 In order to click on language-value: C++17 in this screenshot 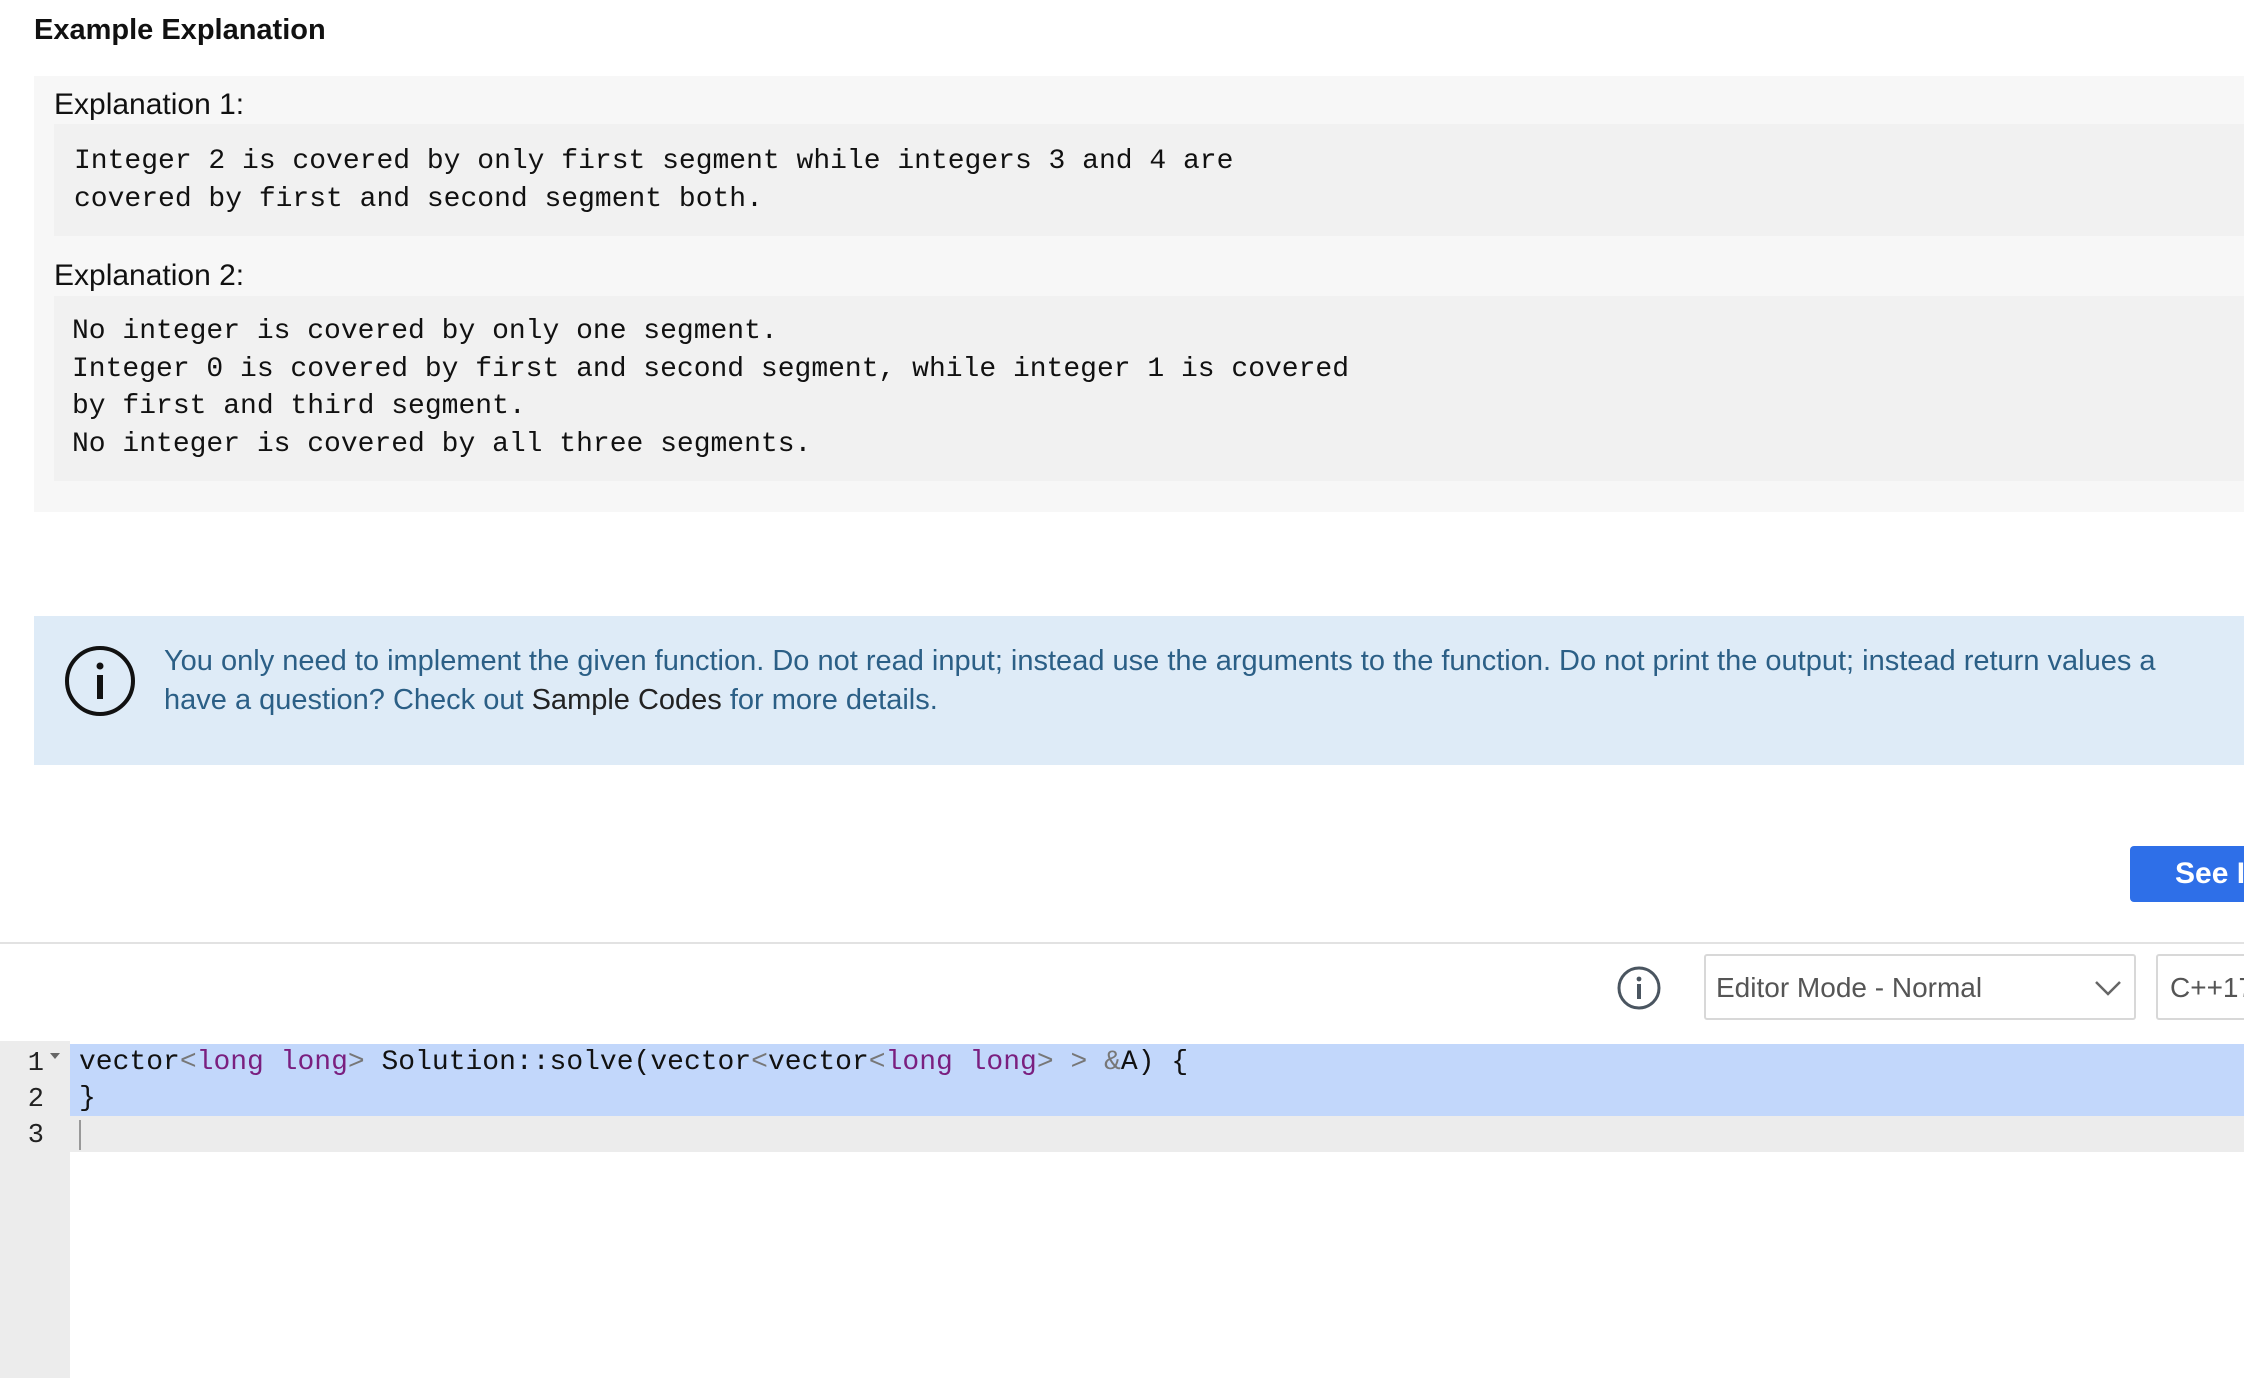, I will do `click(2207, 987)`.